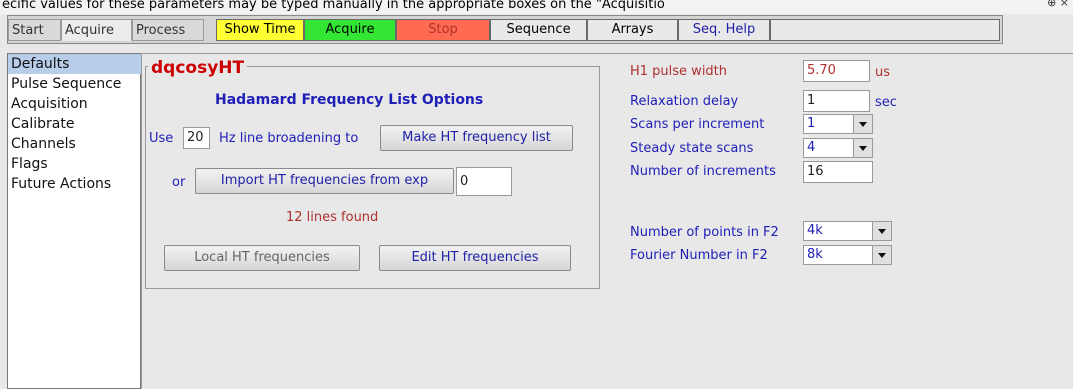 The image size is (1073, 389). What do you see at coordinates (168, 30) in the screenshot?
I see `tab-process: Process` at bounding box center [168, 30].